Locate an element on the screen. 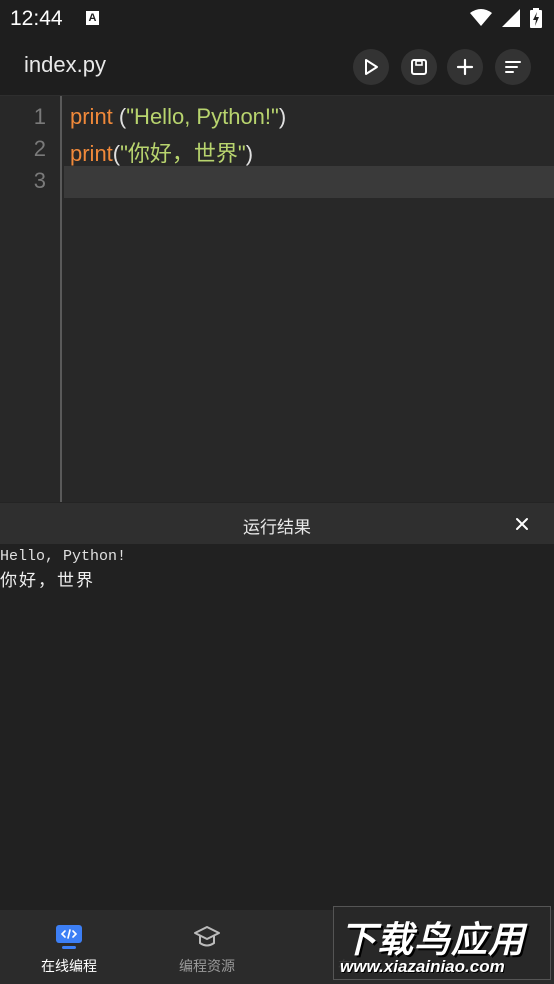 This screenshot has height=984, width=554. signal-icon is located at coordinates (511, 18).